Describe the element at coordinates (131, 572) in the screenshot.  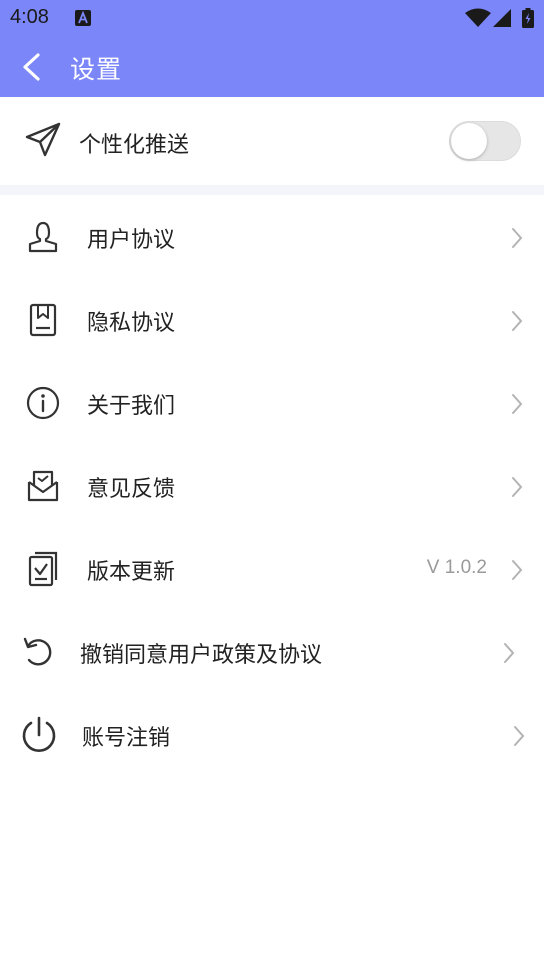
I see `menu-item-label: 版本更新` at that location.